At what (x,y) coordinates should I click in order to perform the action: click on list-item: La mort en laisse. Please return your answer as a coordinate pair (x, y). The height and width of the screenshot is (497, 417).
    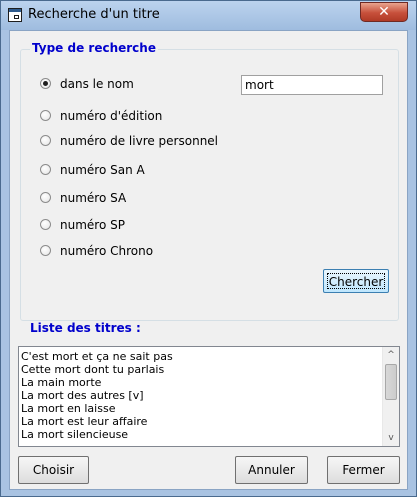
    Looking at the image, I should click on (200, 408).